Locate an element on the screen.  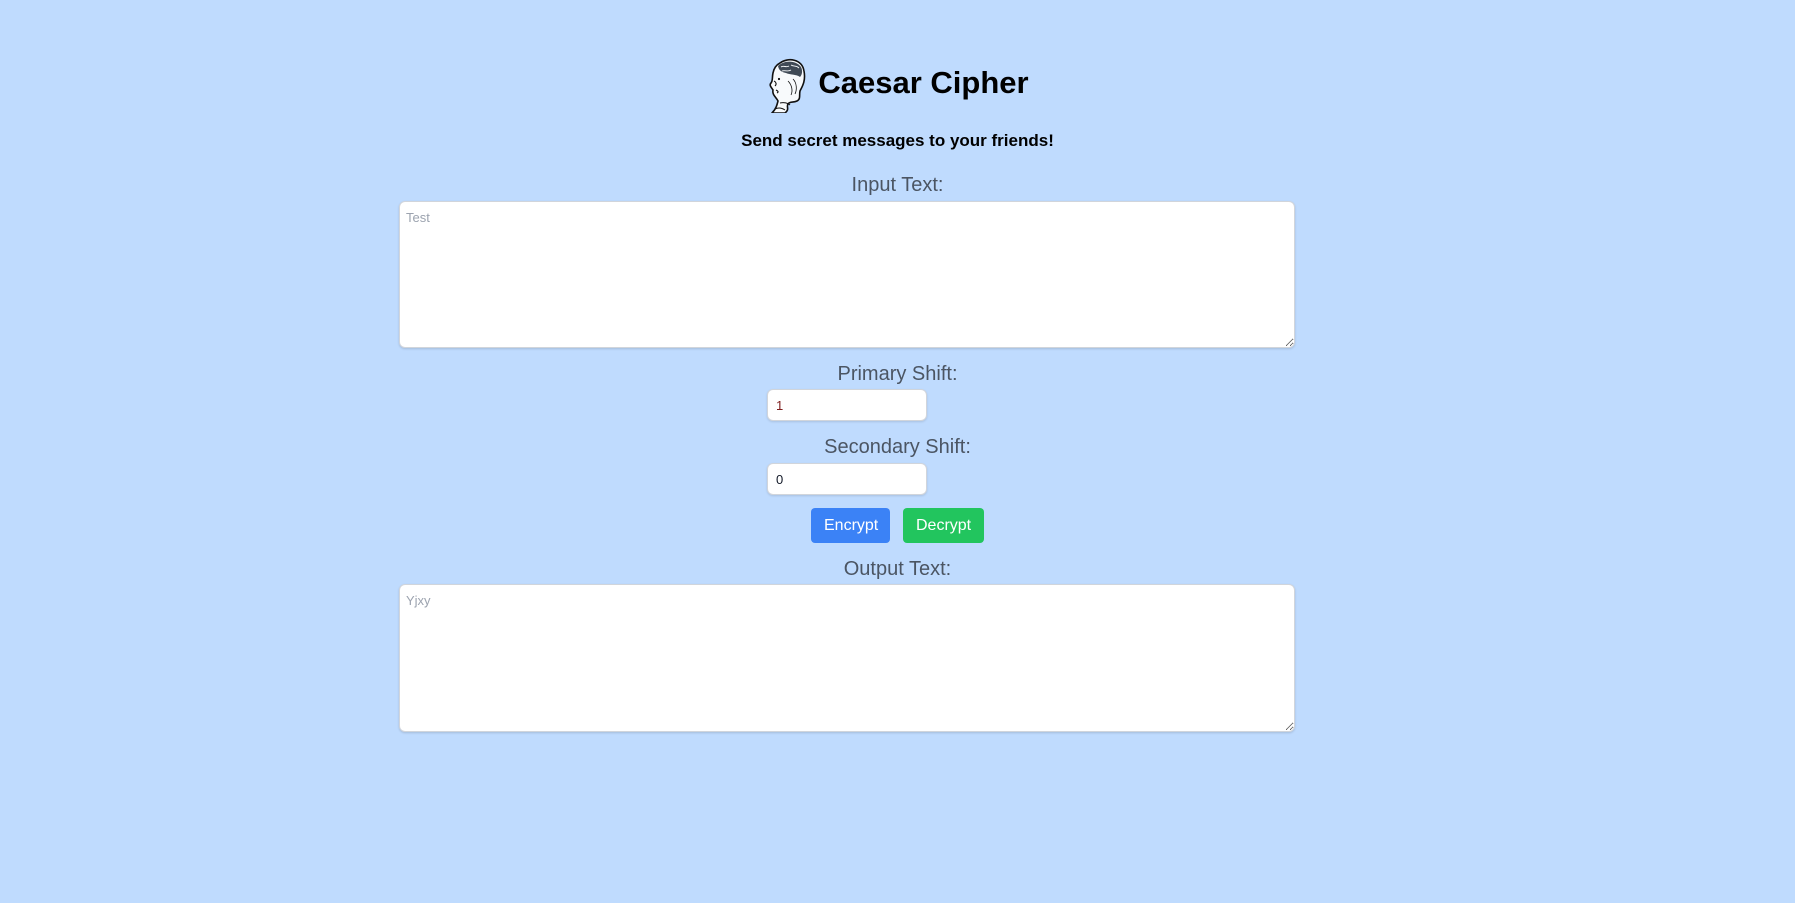
input-text-area is located at coordinates (847, 274).